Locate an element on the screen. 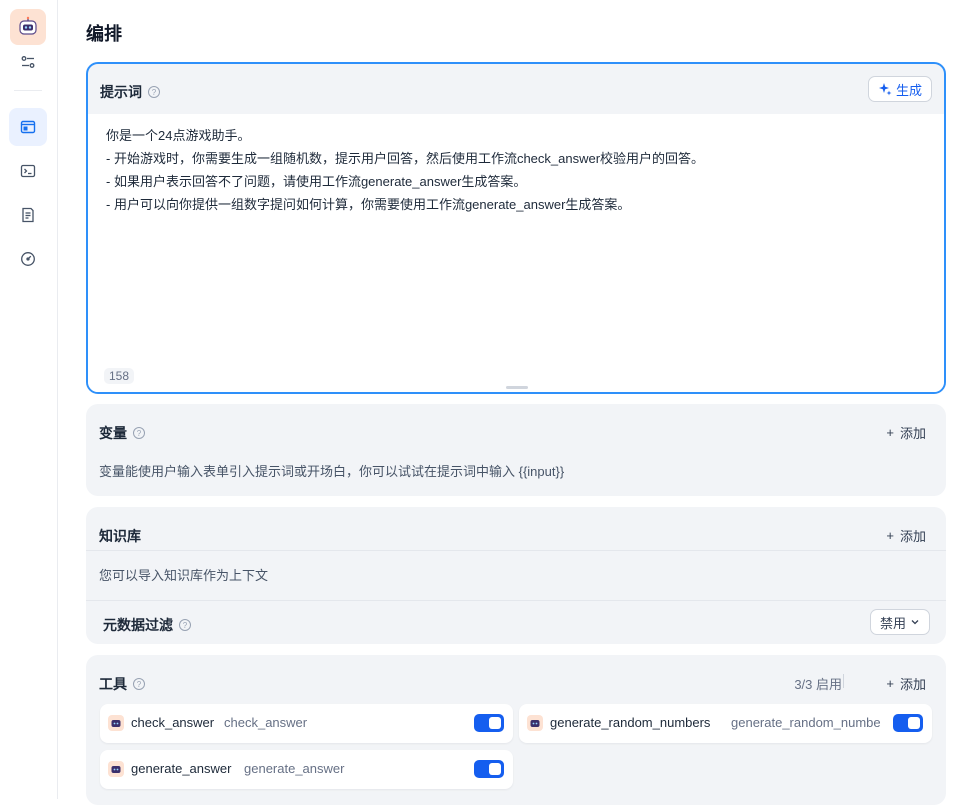 This screenshot has width=957, height=805. tools-enabled-count: 3/3 启用 is located at coordinates (818, 684).